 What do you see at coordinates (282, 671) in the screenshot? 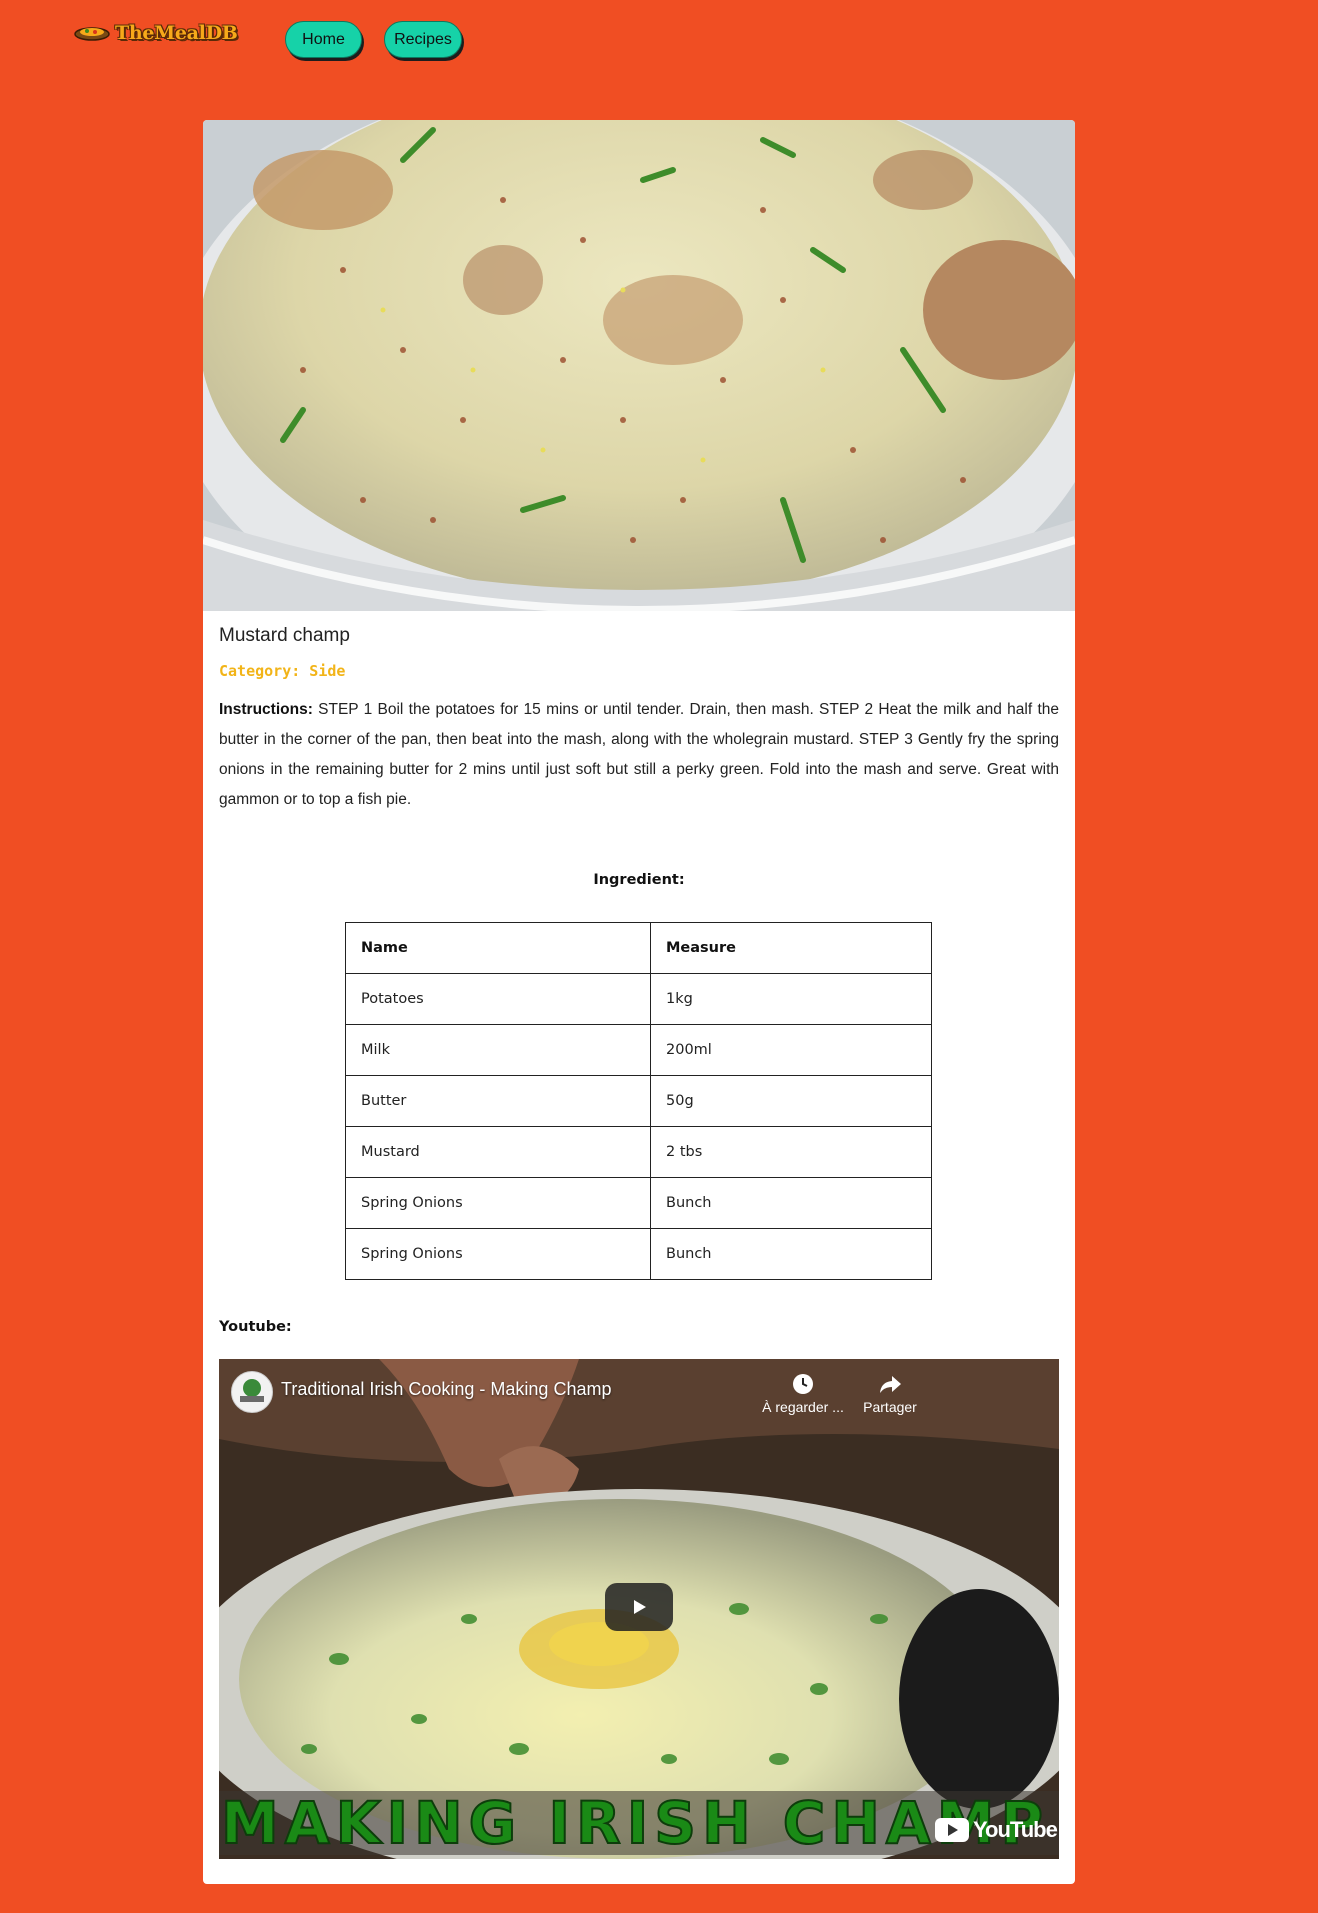
I see `meal-category: Category: Side` at bounding box center [282, 671].